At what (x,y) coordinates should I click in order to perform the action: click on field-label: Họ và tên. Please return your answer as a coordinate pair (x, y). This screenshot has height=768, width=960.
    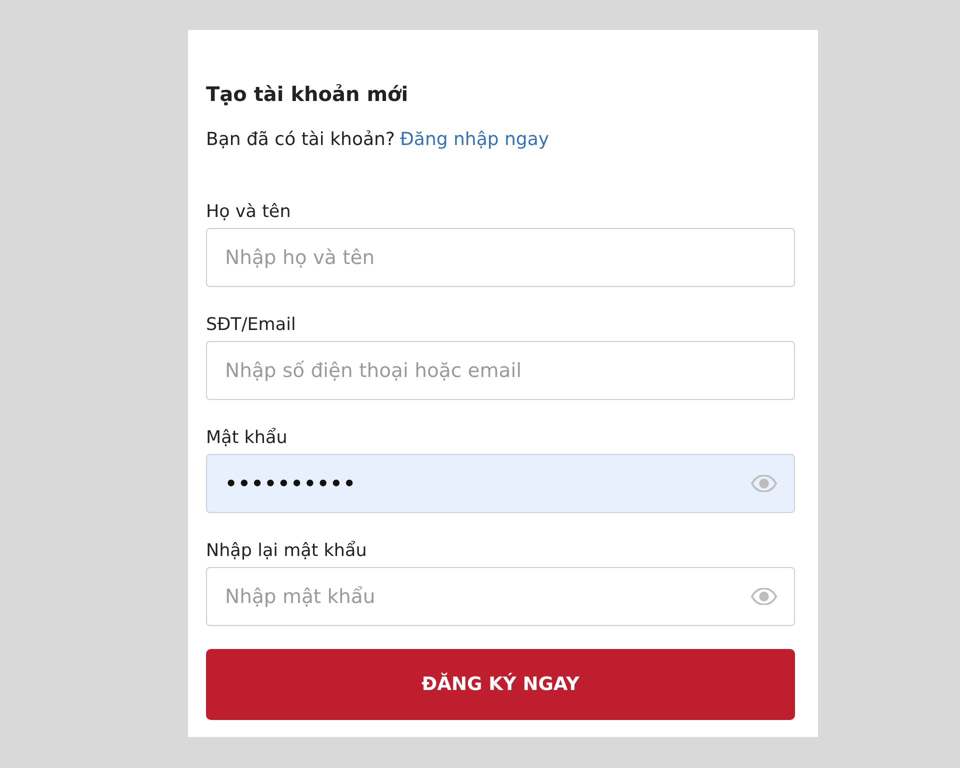
    Looking at the image, I should click on (248, 212).